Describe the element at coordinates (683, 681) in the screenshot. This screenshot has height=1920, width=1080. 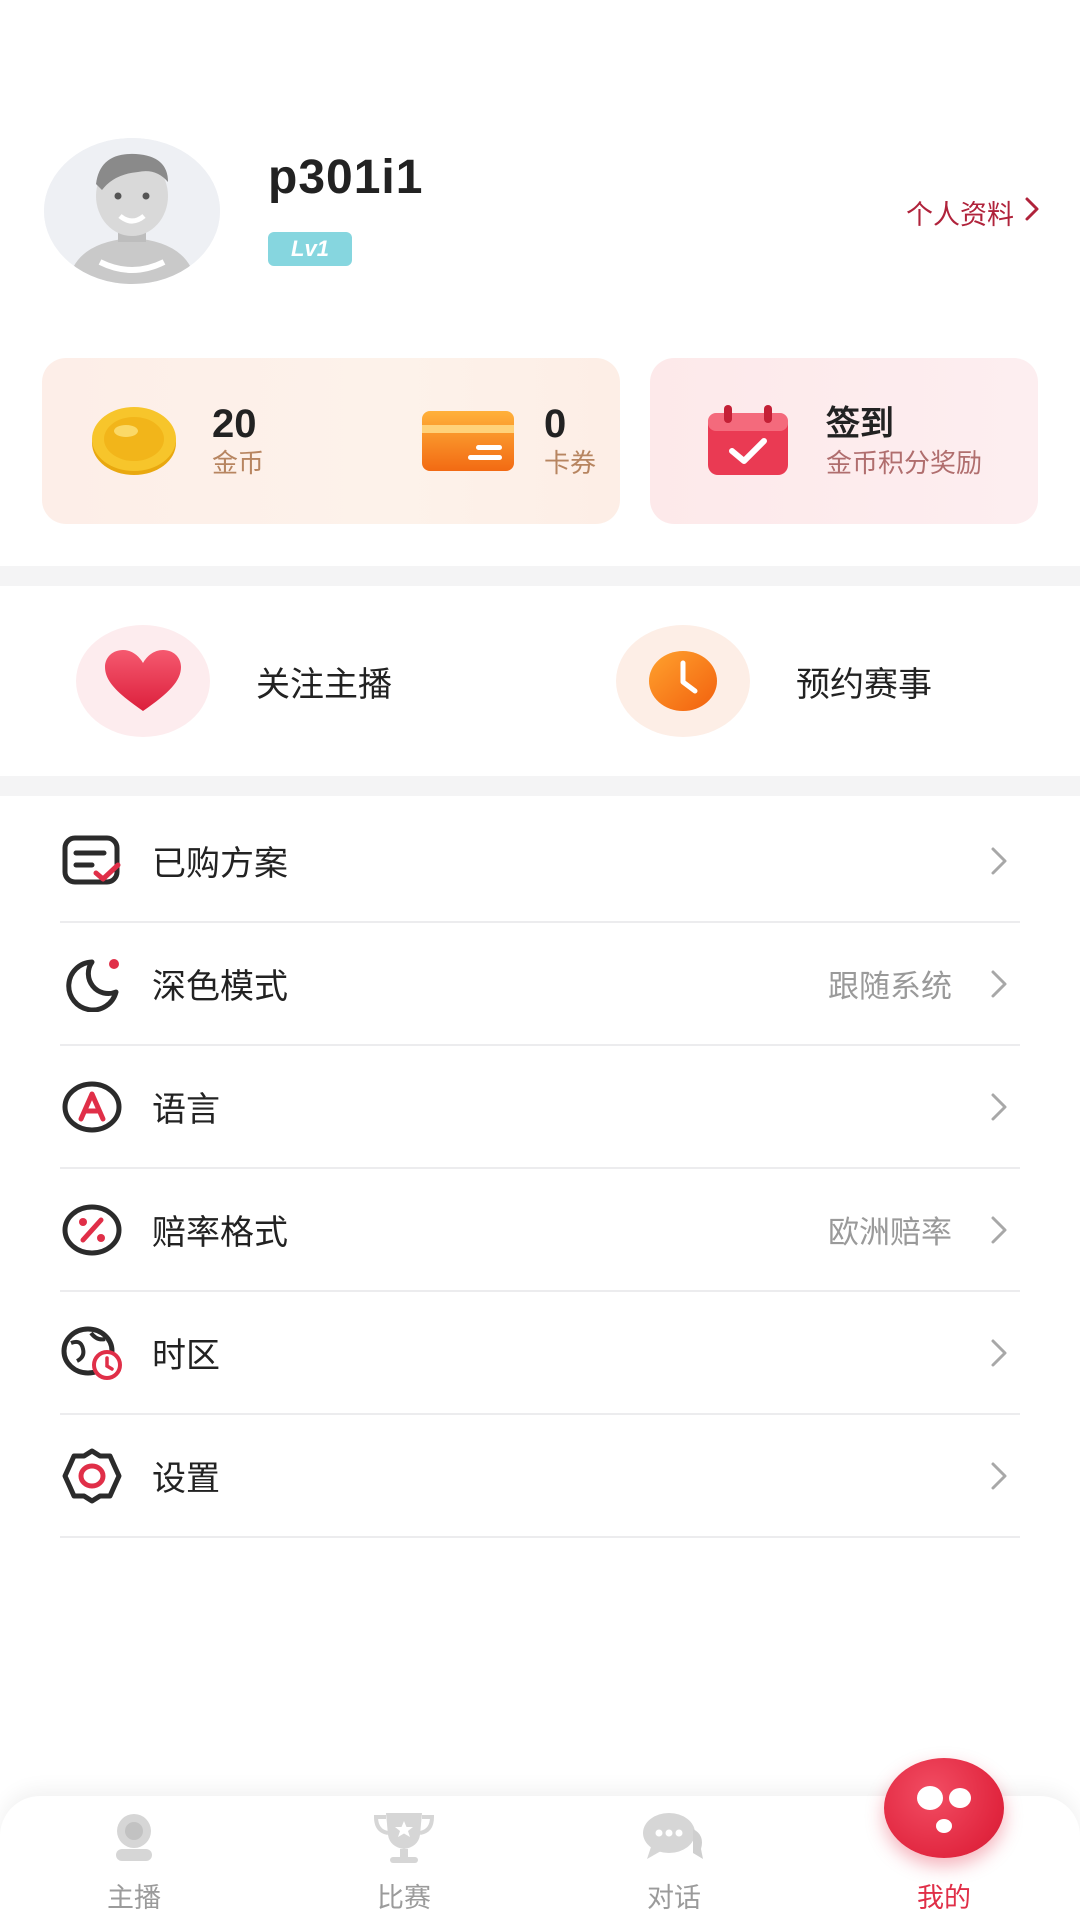
I see `clock-icon` at that location.